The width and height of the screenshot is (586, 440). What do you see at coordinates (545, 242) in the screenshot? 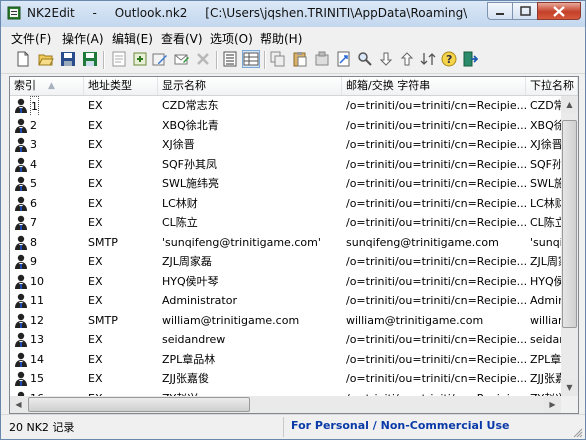
I see `dropdown-name-cell: 'sunqif` at bounding box center [545, 242].